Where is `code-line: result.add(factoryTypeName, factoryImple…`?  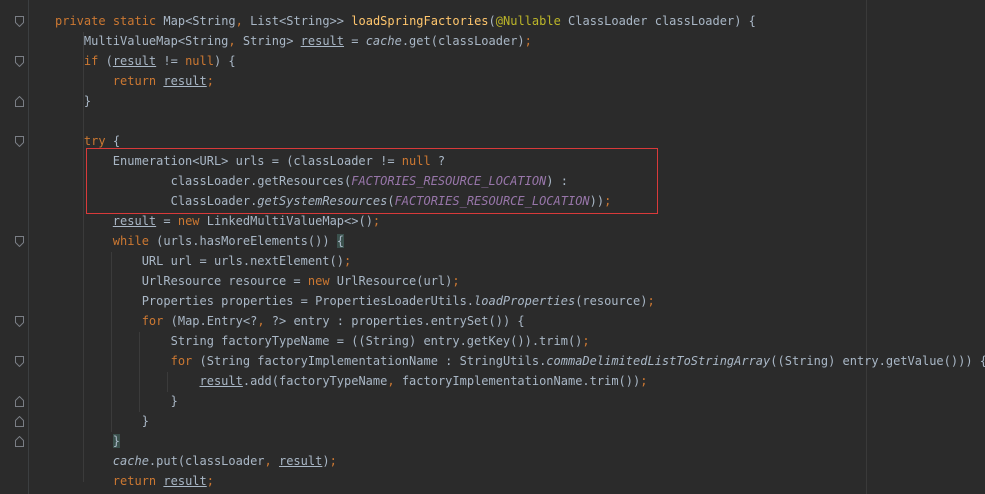
code-line: result.add(factoryTypeName, factoryImple… is located at coordinates (520, 381).